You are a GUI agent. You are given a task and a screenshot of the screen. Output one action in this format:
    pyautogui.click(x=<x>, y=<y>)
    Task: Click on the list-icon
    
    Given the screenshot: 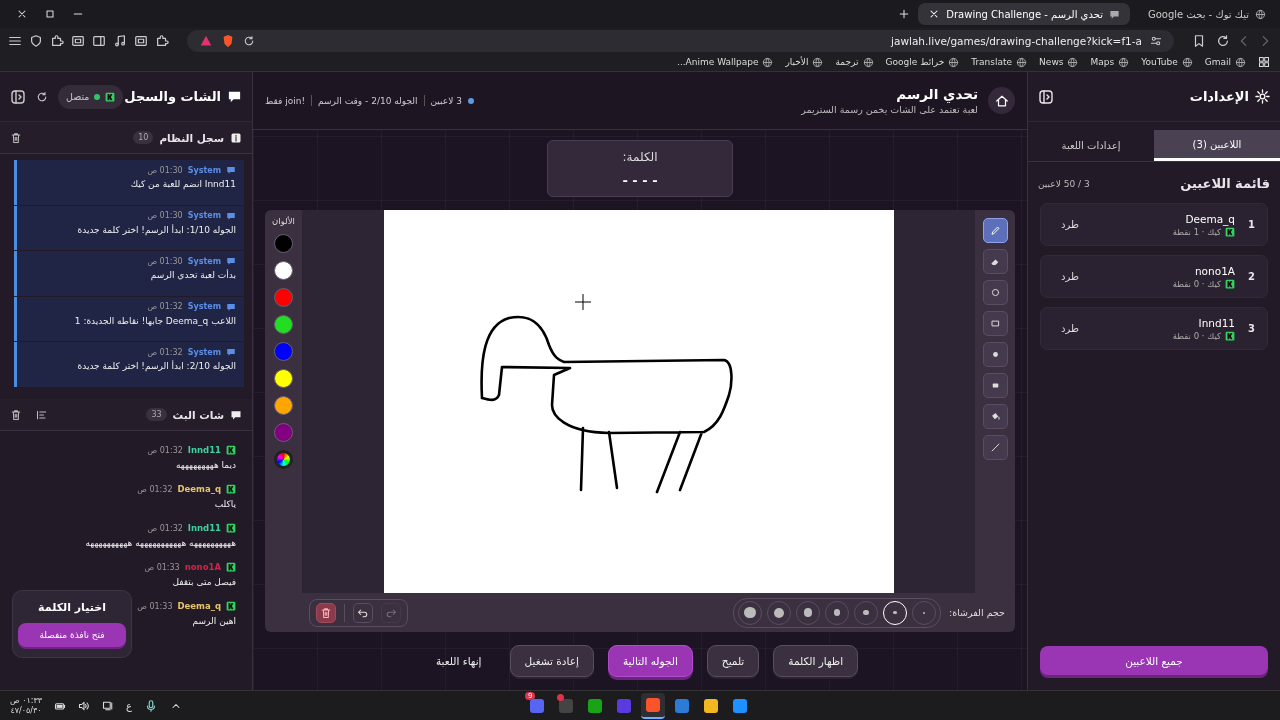 What is the action you would take?
    pyautogui.click(x=42, y=414)
    